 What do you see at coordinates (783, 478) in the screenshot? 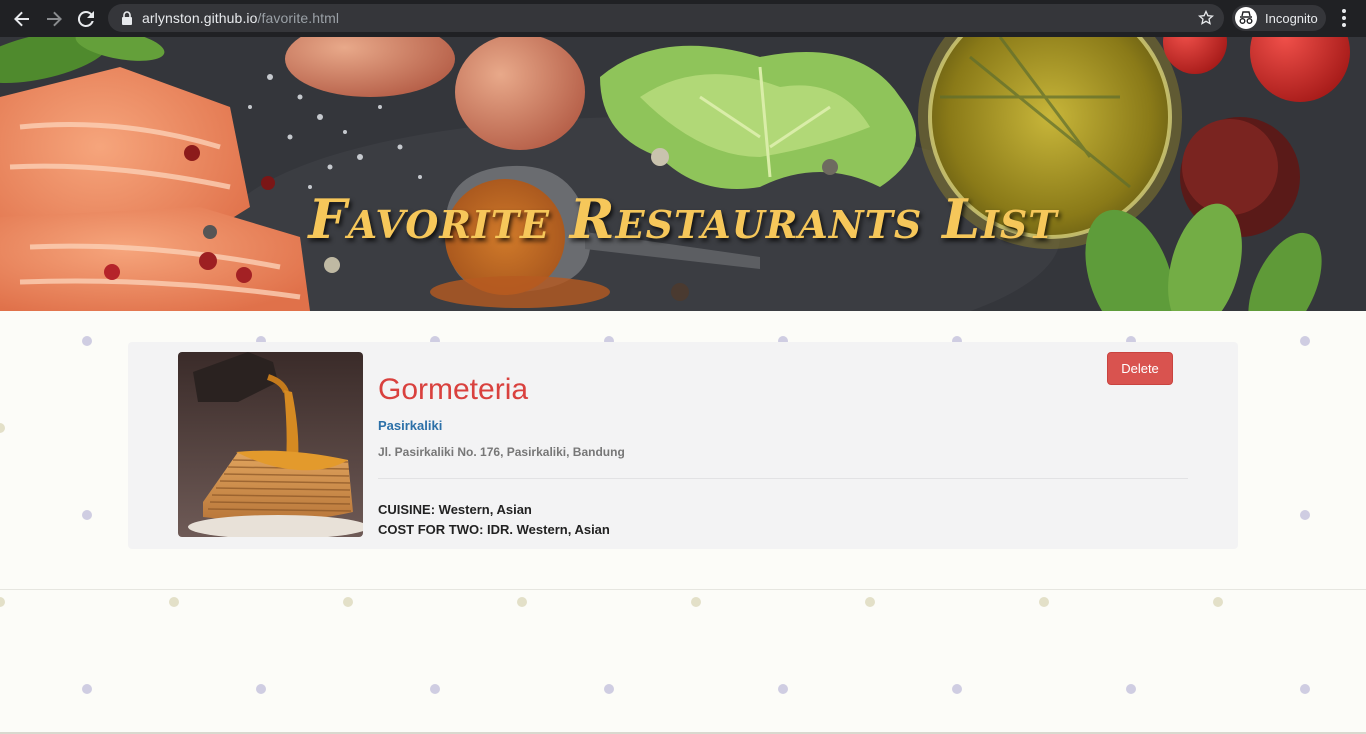
I see `card-divider` at bounding box center [783, 478].